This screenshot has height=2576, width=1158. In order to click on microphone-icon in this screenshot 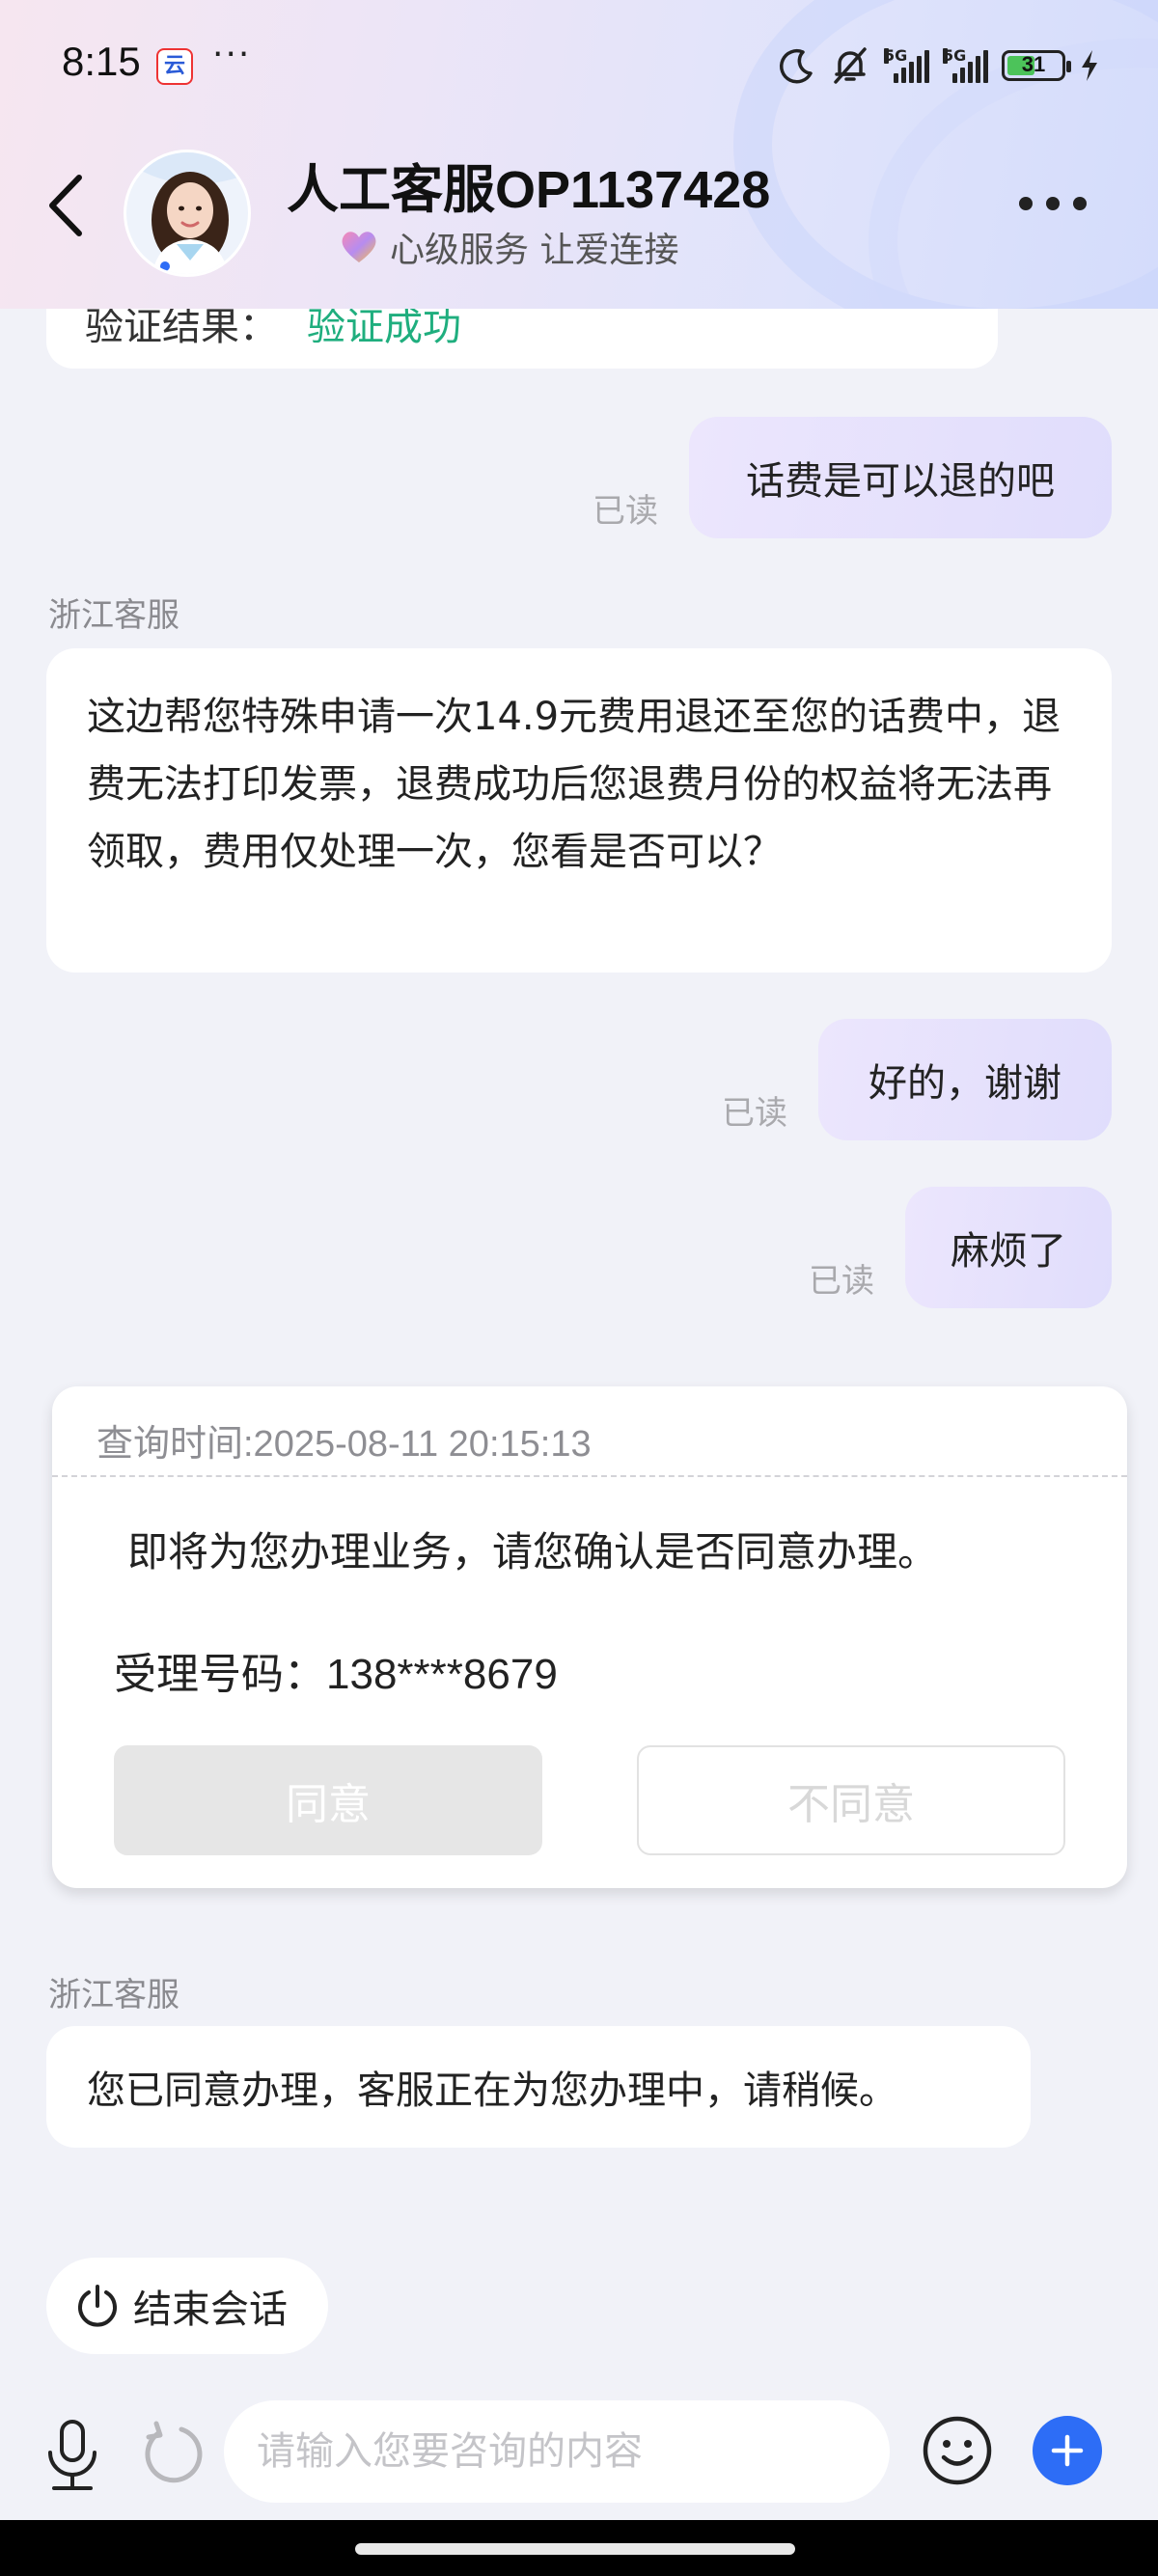, I will do `click(72, 2455)`.